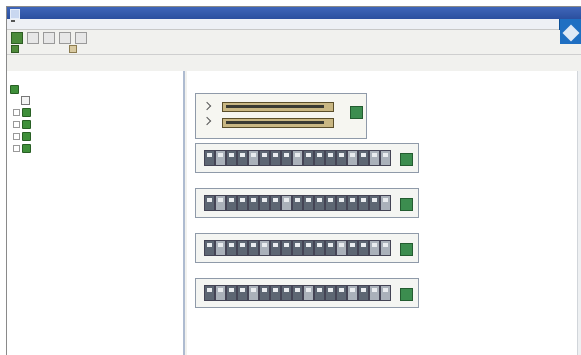 This screenshot has width=581, height=355. What do you see at coordinates (17, 38) in the screenshot?
I see `refresh-icon` at bounding box center [17, 38].